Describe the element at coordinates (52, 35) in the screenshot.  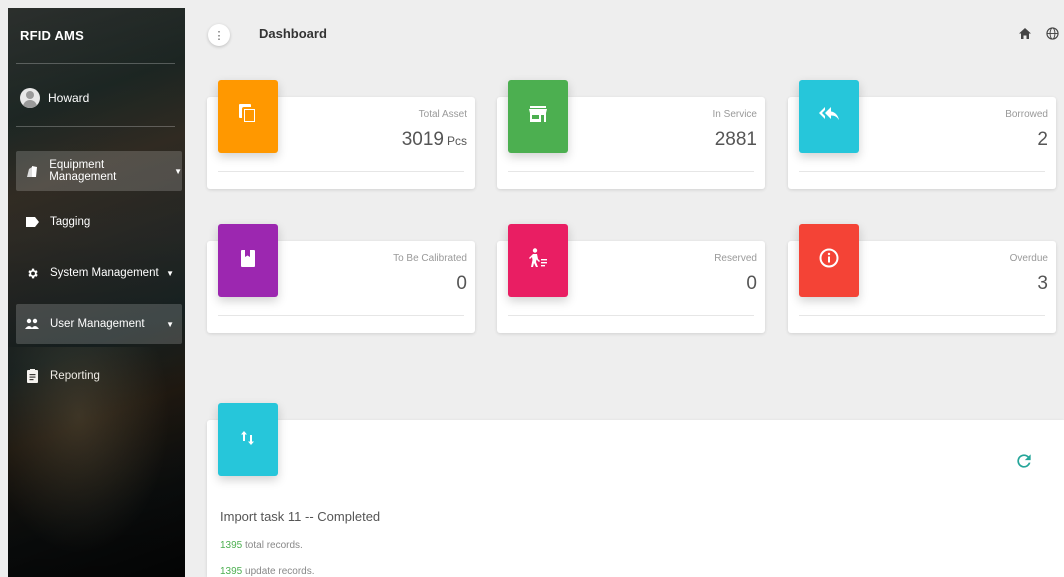
I see `app-title: RFID AMS` at that location.